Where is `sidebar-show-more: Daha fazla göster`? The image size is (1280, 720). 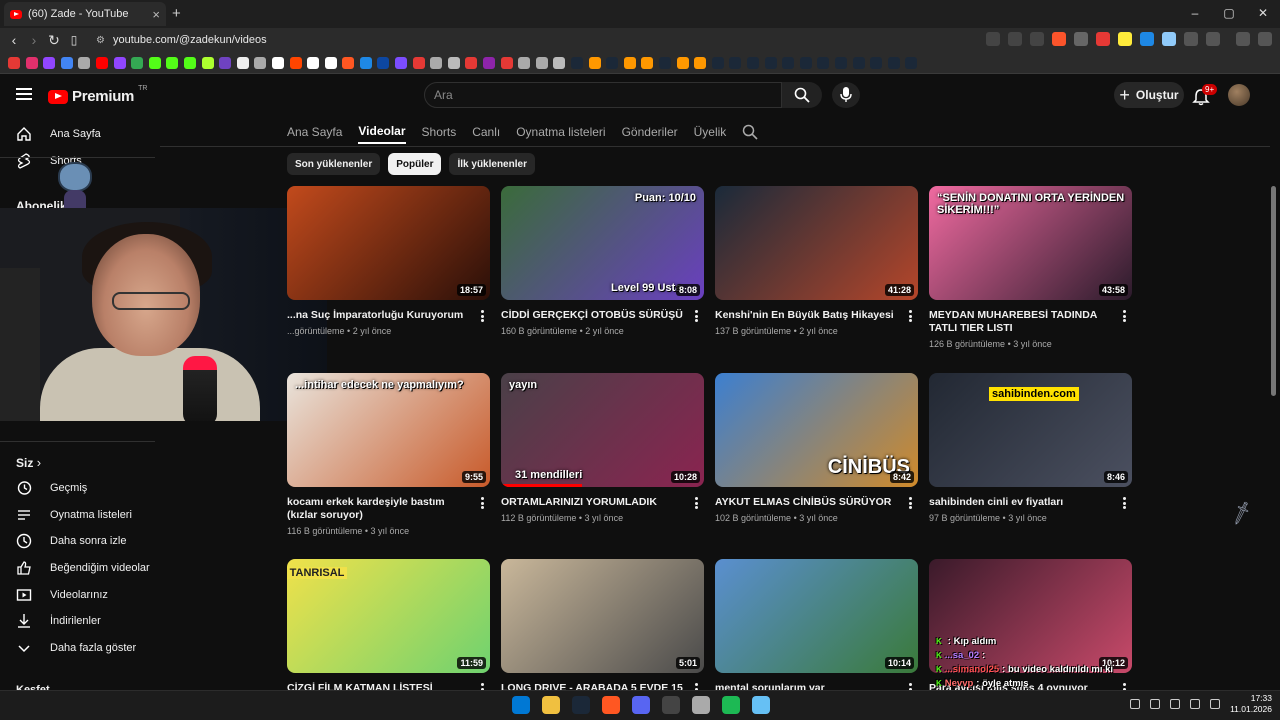
sidebar-show-more: Daha fazla göster is located at coordinates (77, 648).